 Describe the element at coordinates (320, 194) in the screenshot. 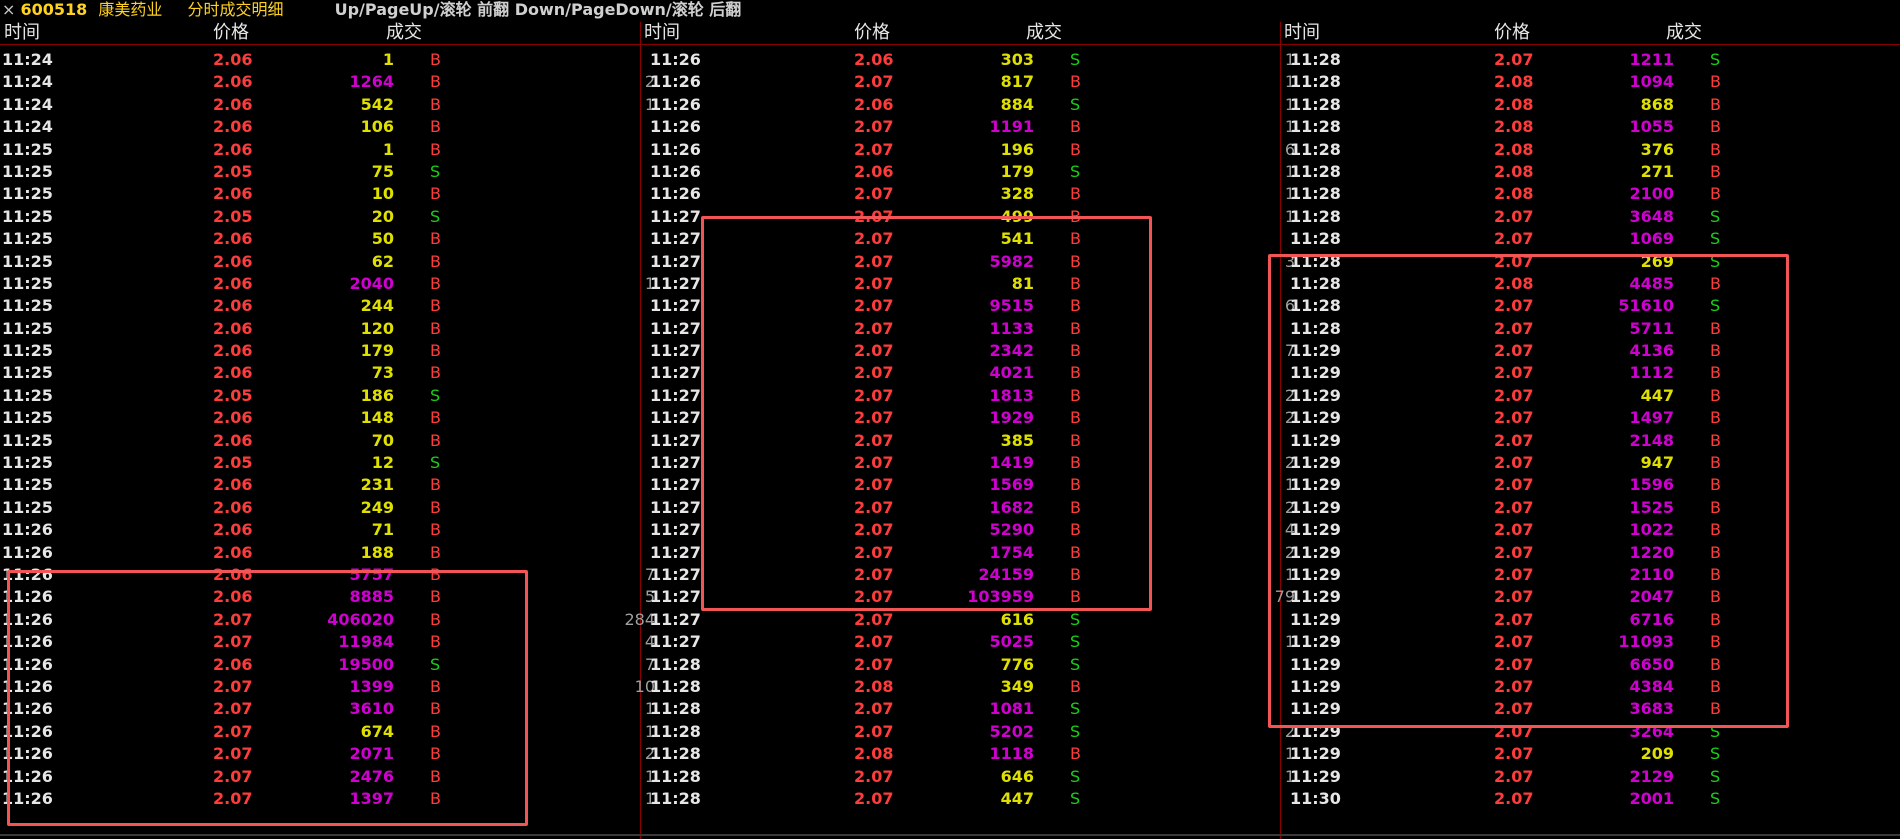

I see `trade-row: 11:25 2.06 10 B` at that location.